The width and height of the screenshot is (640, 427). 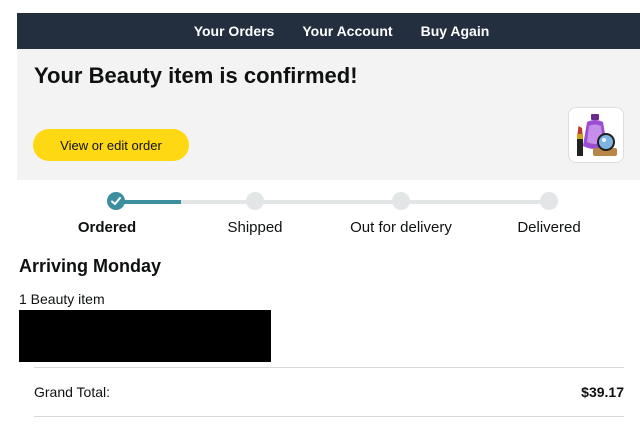 What do you see at coordinates (329, 416) in the screenshot?
I see `divider-bottom` at bounding box center [329, 416].